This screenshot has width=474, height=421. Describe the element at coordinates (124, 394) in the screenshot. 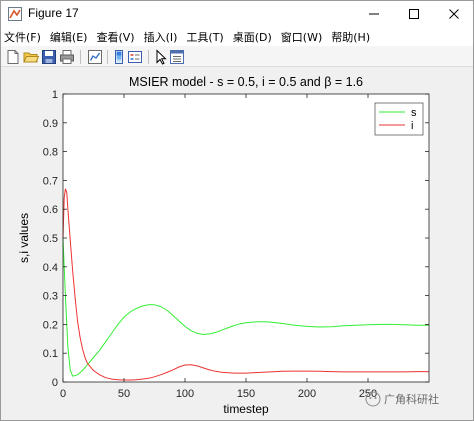

I see `x-tick-label: 50` at that location.